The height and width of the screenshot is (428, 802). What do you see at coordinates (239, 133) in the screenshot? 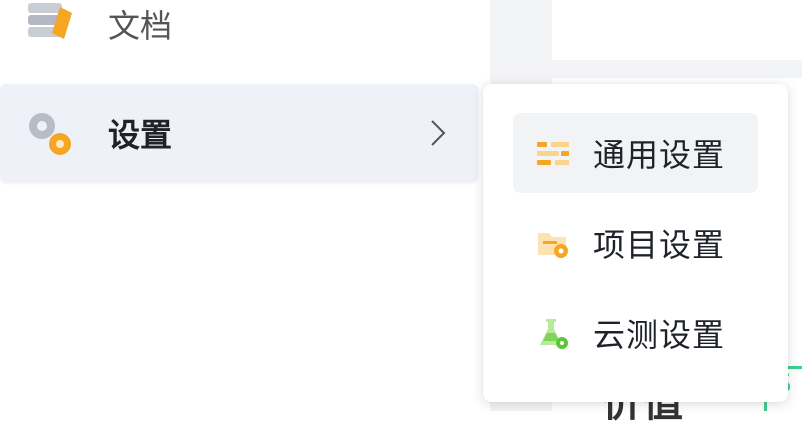
I see `sidebar-item-settings: 设置` at bounding box center [239, 133].